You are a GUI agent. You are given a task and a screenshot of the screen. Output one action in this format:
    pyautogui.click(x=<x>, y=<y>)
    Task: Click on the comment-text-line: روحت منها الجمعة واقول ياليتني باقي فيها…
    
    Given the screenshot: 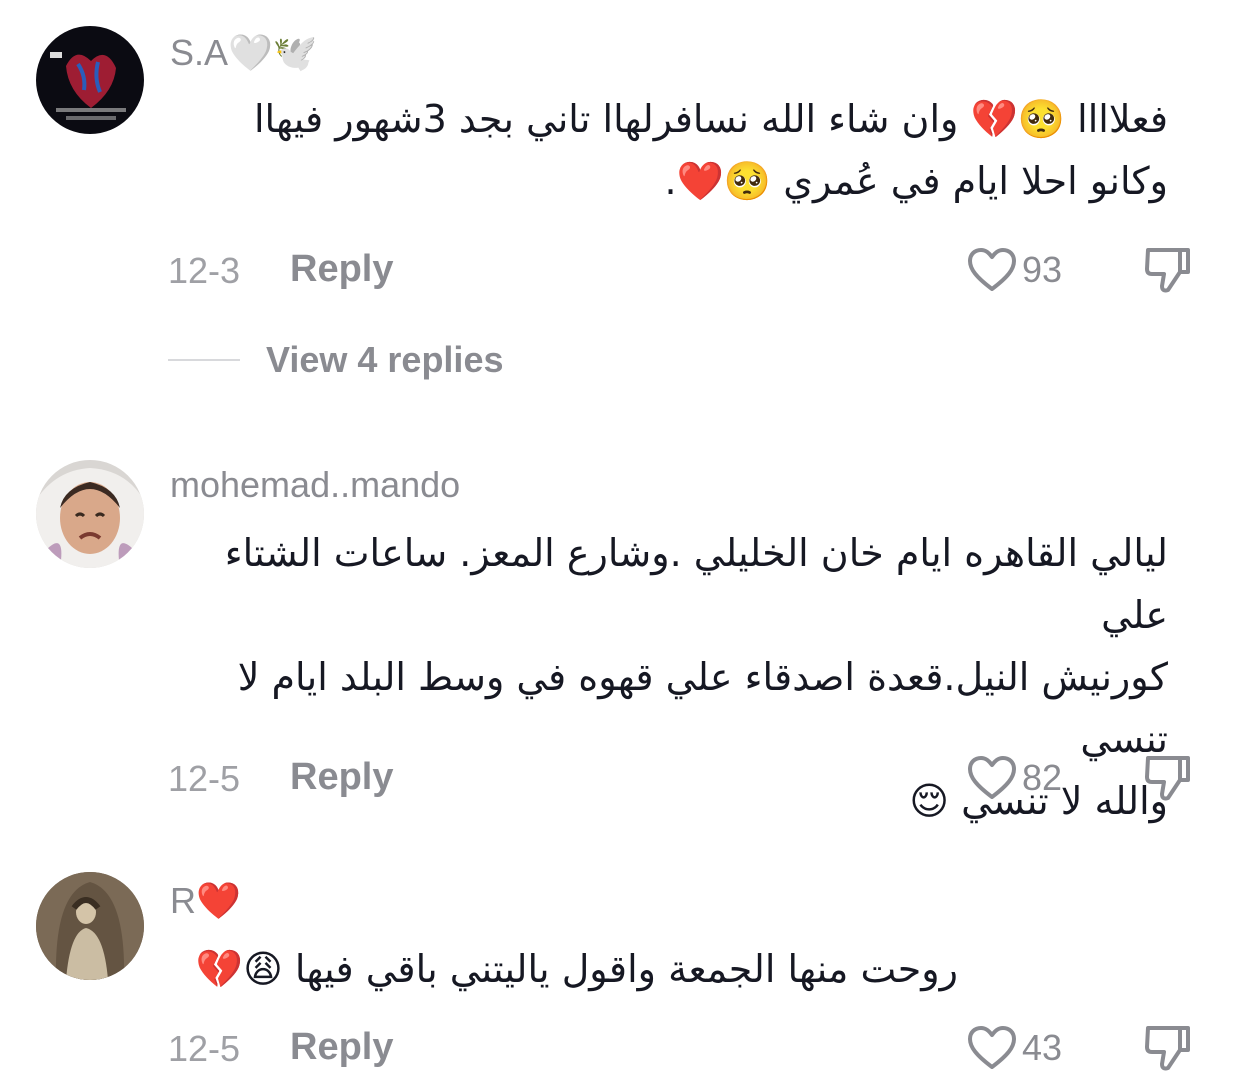 What is the action you would take?
    pyautogui.click(x=576, y=969)
    